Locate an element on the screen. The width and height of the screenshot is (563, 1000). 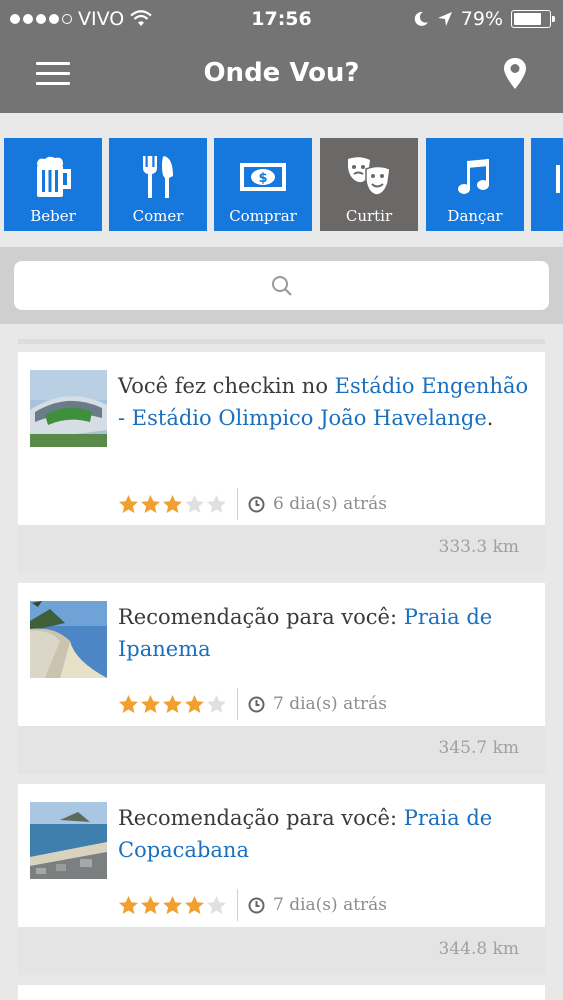
search-input is located at coordinates (281, 285).